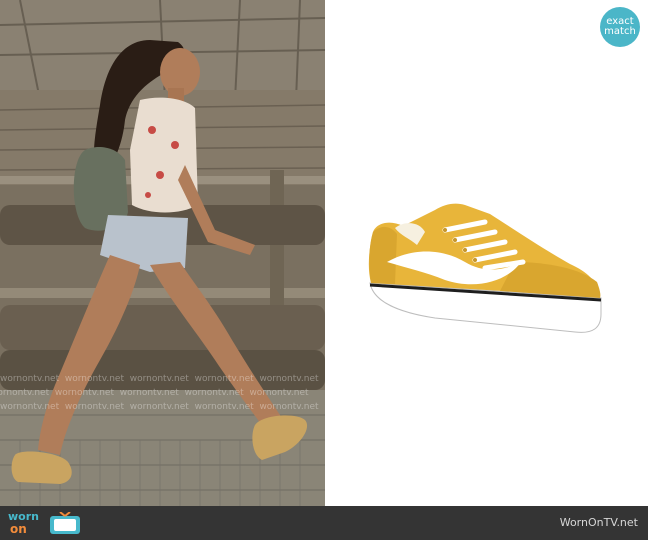 This screenshot has height=540, width=648. What do you see at coordinates (485, 268) in the screenshot?
I see `sneaker-image` at bounding box center [485, 268].